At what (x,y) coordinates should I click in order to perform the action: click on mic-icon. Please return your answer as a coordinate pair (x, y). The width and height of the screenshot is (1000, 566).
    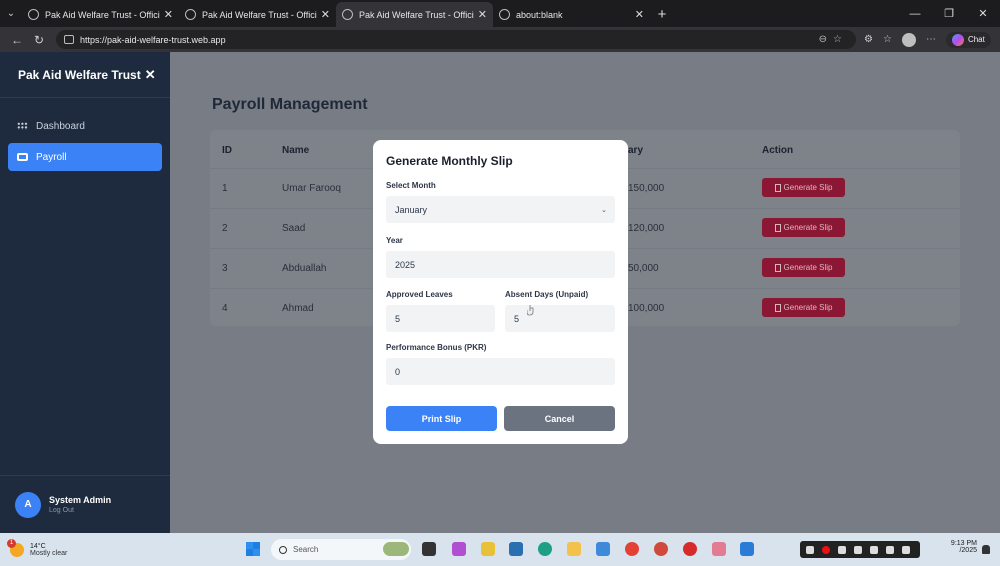
    Looking at the image, I should click on (842, 549).